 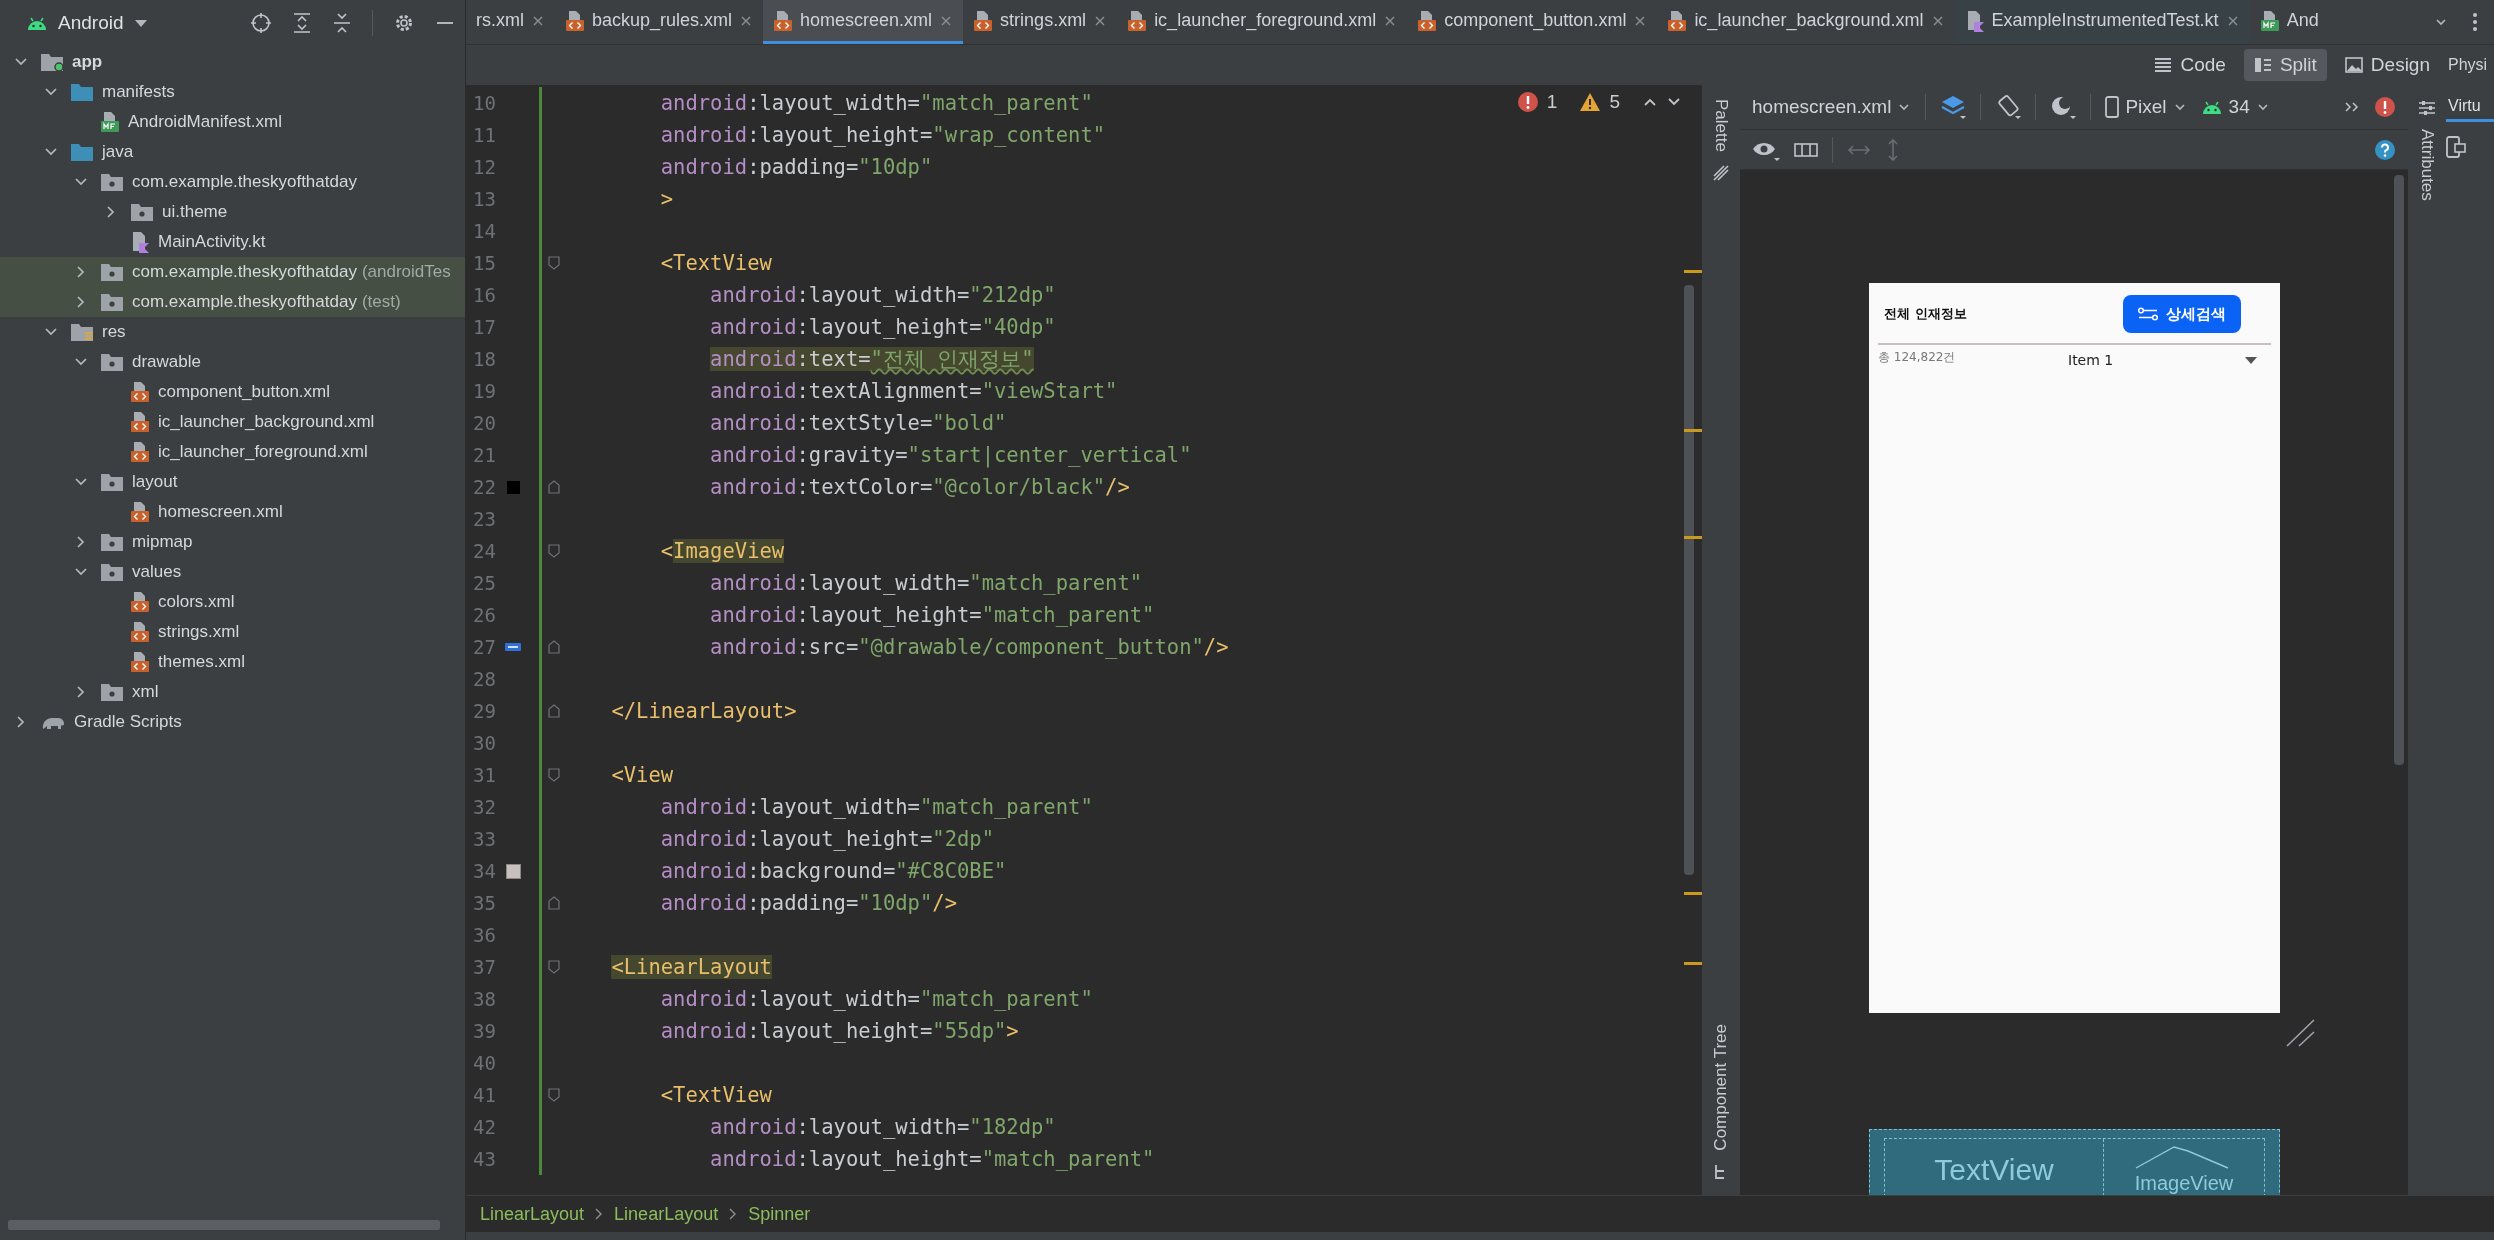 I want to click on tree-item: ic_launcher_background.xml, so click(x=266, y=422).